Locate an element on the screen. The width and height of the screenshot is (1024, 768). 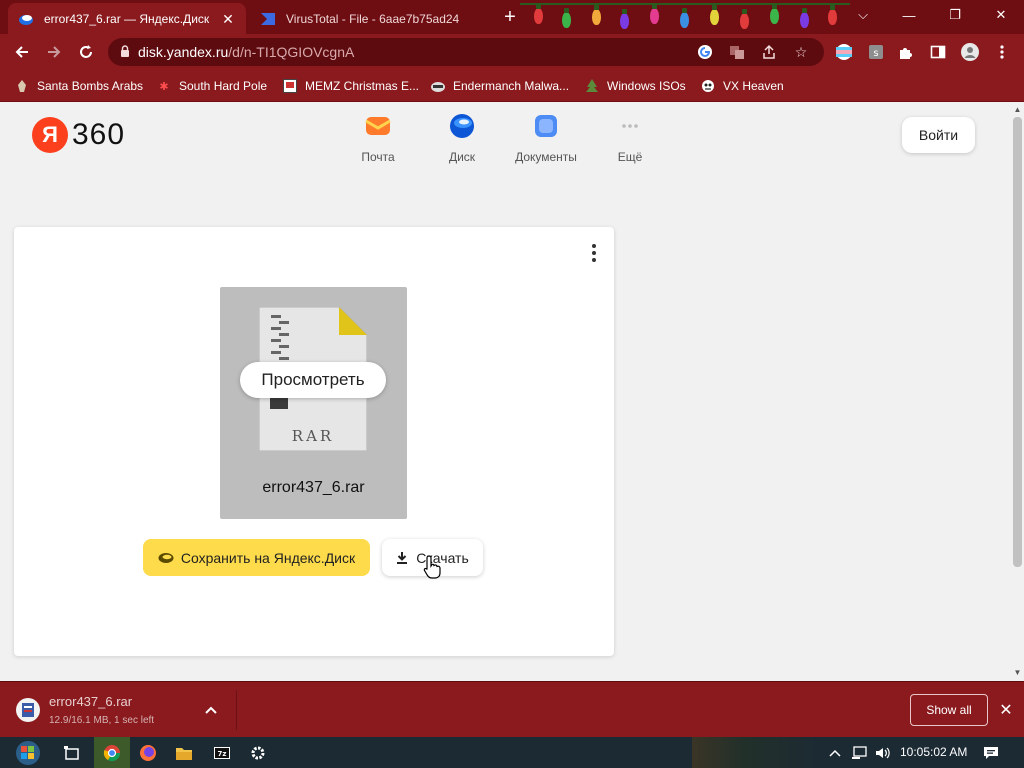
taskbar-background-photo is located at coordinates (757, 752).